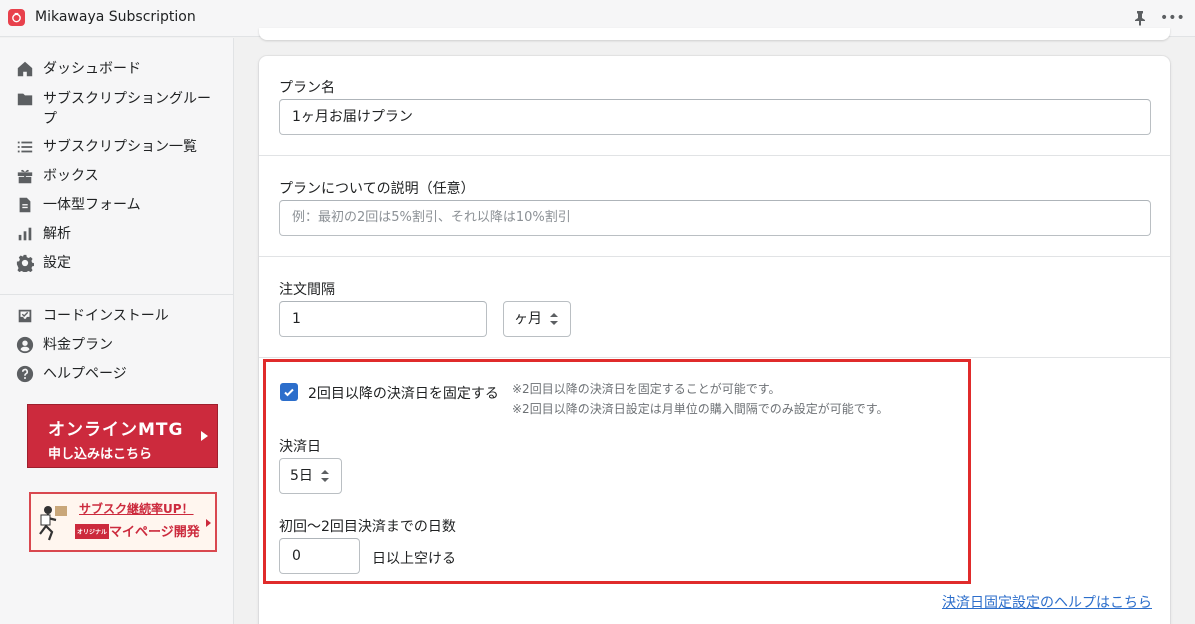 The width and height of the screenshot is (1195, 624). I want to click on sidebar-item-subscription-groups: サブスクリプショングループ, so click(119, 109).